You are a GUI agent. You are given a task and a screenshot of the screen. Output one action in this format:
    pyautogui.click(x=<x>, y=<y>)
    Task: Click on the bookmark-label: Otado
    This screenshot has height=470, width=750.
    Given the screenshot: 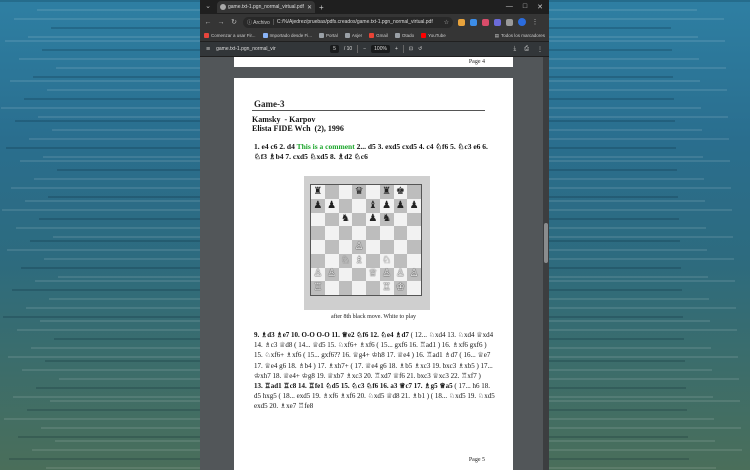 What is the action you would take?
    pyautogui.click(x=408, y=35)
    